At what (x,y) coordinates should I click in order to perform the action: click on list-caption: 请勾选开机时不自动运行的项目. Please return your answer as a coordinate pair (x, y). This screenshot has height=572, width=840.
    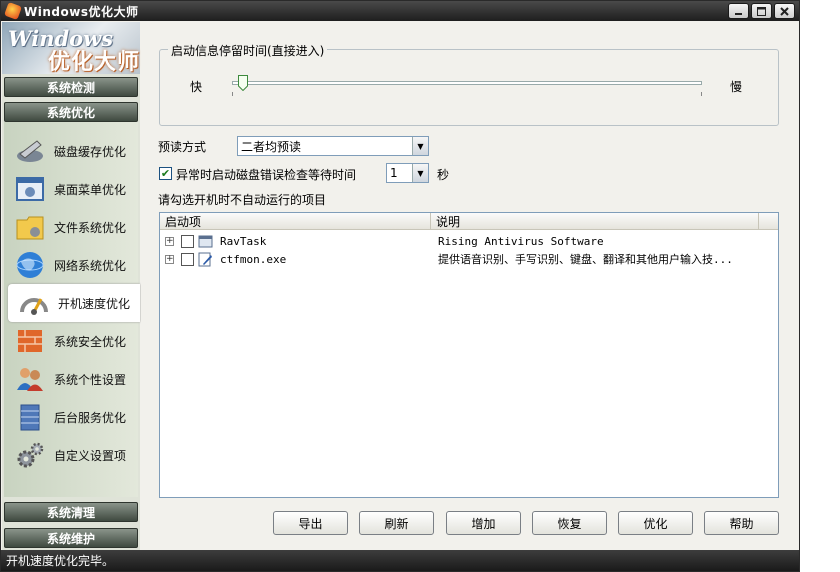
    Looking at the image, I should click on (242, 200).